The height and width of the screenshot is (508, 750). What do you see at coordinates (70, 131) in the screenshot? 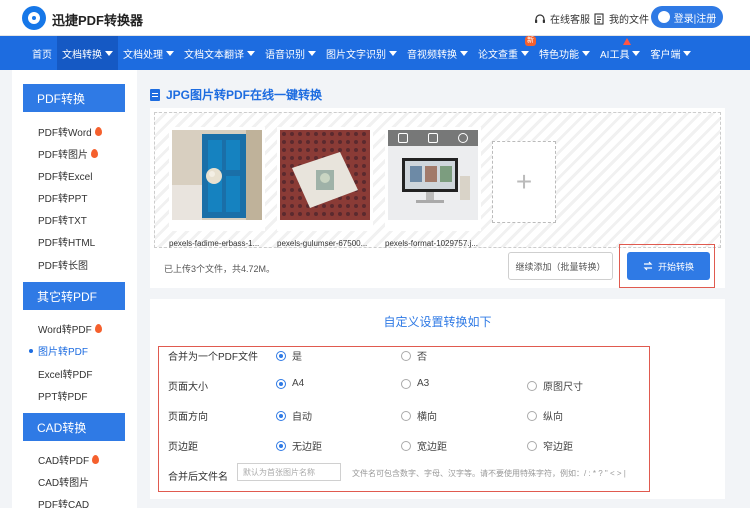
I see `sidebar-item-pdf-to-word: PDF转Word` at bounding box center [70, 131].